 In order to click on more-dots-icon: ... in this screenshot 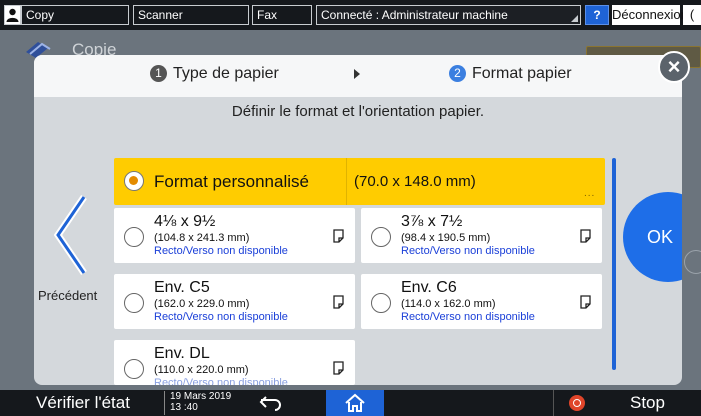, I will do `click(590, 193)`.